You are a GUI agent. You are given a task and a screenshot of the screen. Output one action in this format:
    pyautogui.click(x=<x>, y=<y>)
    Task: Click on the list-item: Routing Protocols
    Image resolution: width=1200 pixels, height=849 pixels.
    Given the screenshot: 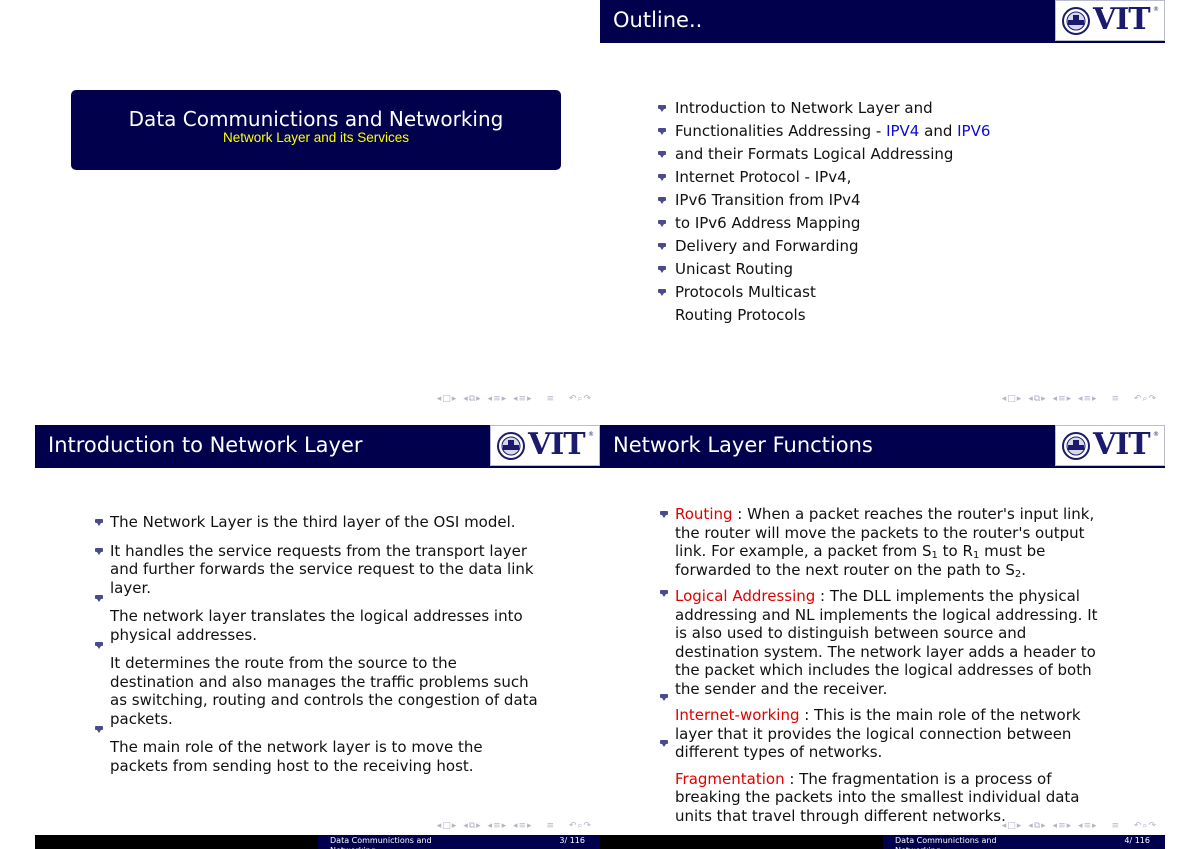 What is the action you would take?
    pyautogui.click(x=740, y=315)
    